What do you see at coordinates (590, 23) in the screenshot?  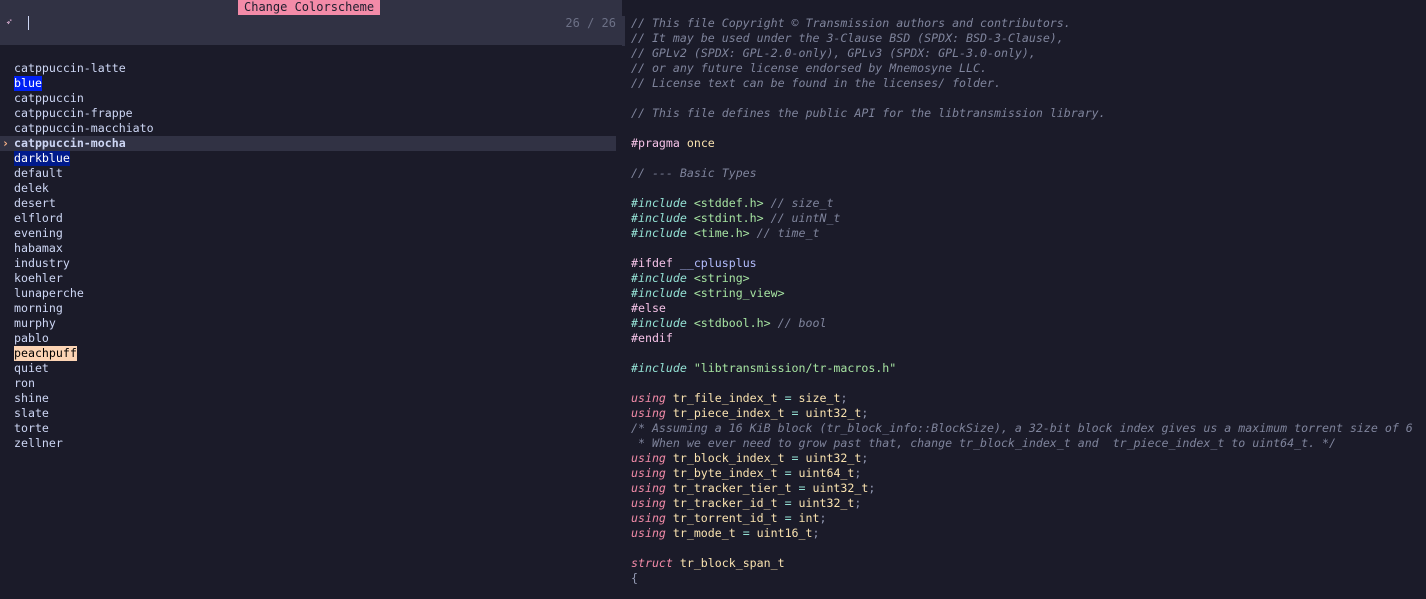 I see `result-count: 26 / 26` at bounding box center [590, 23].